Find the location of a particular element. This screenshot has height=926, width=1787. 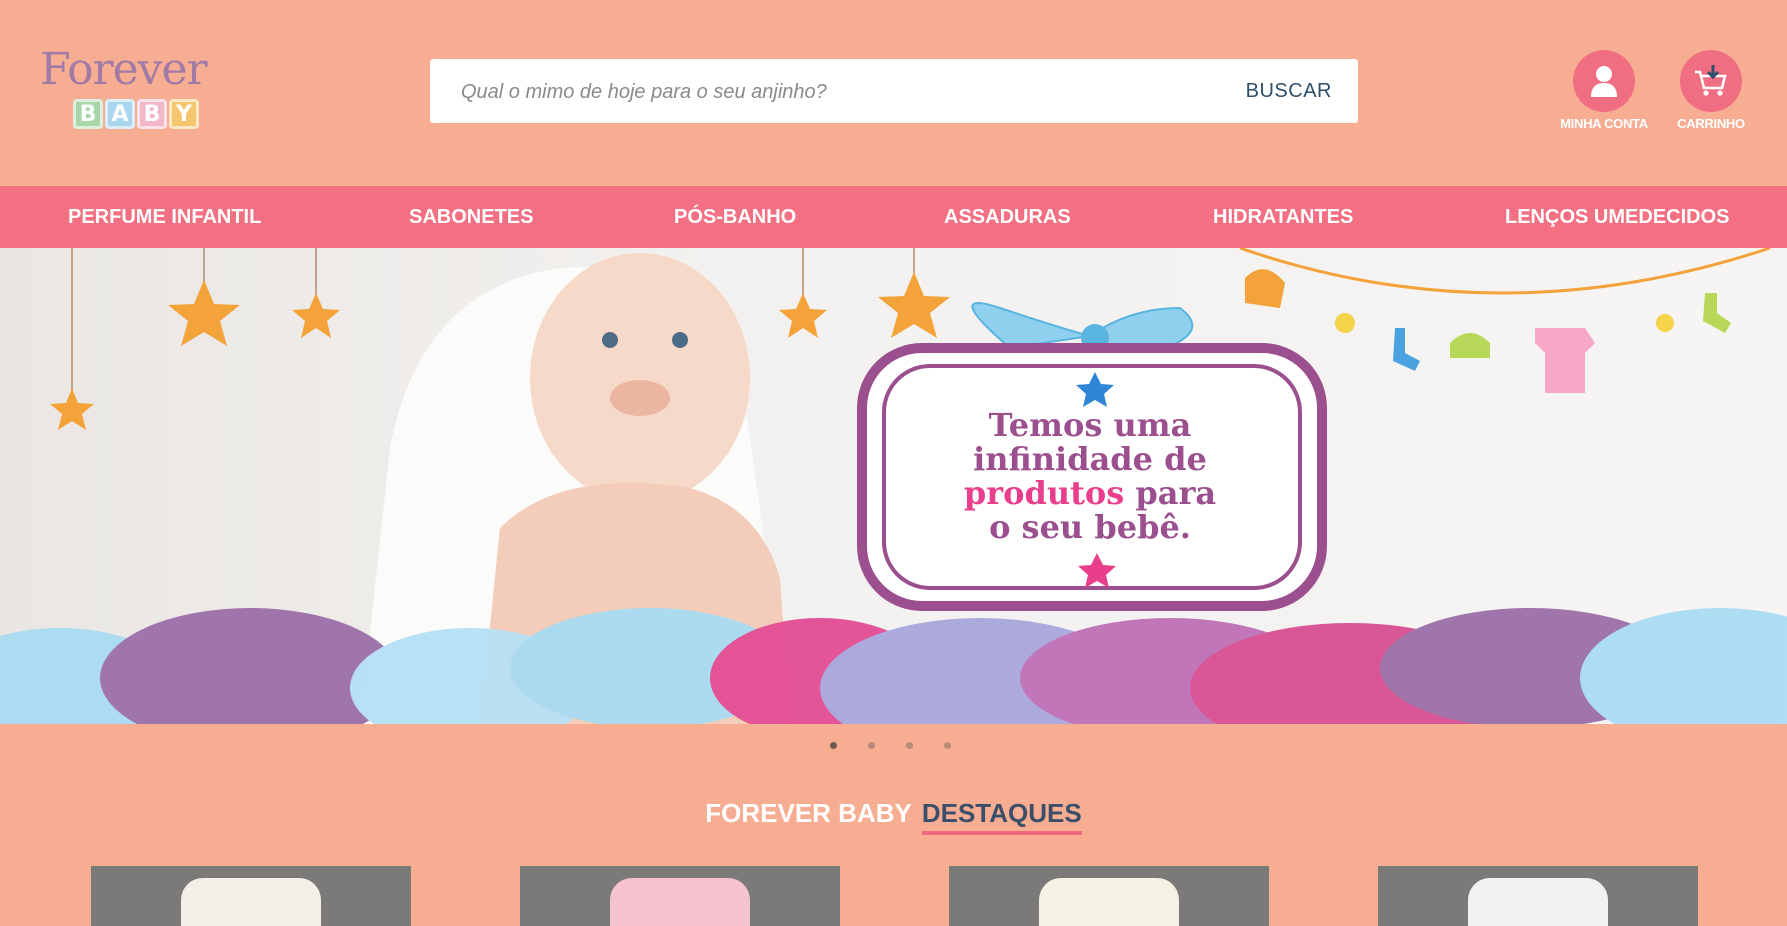

logo-baby-blocks: B A B Y is located at coordinates (137, 114).